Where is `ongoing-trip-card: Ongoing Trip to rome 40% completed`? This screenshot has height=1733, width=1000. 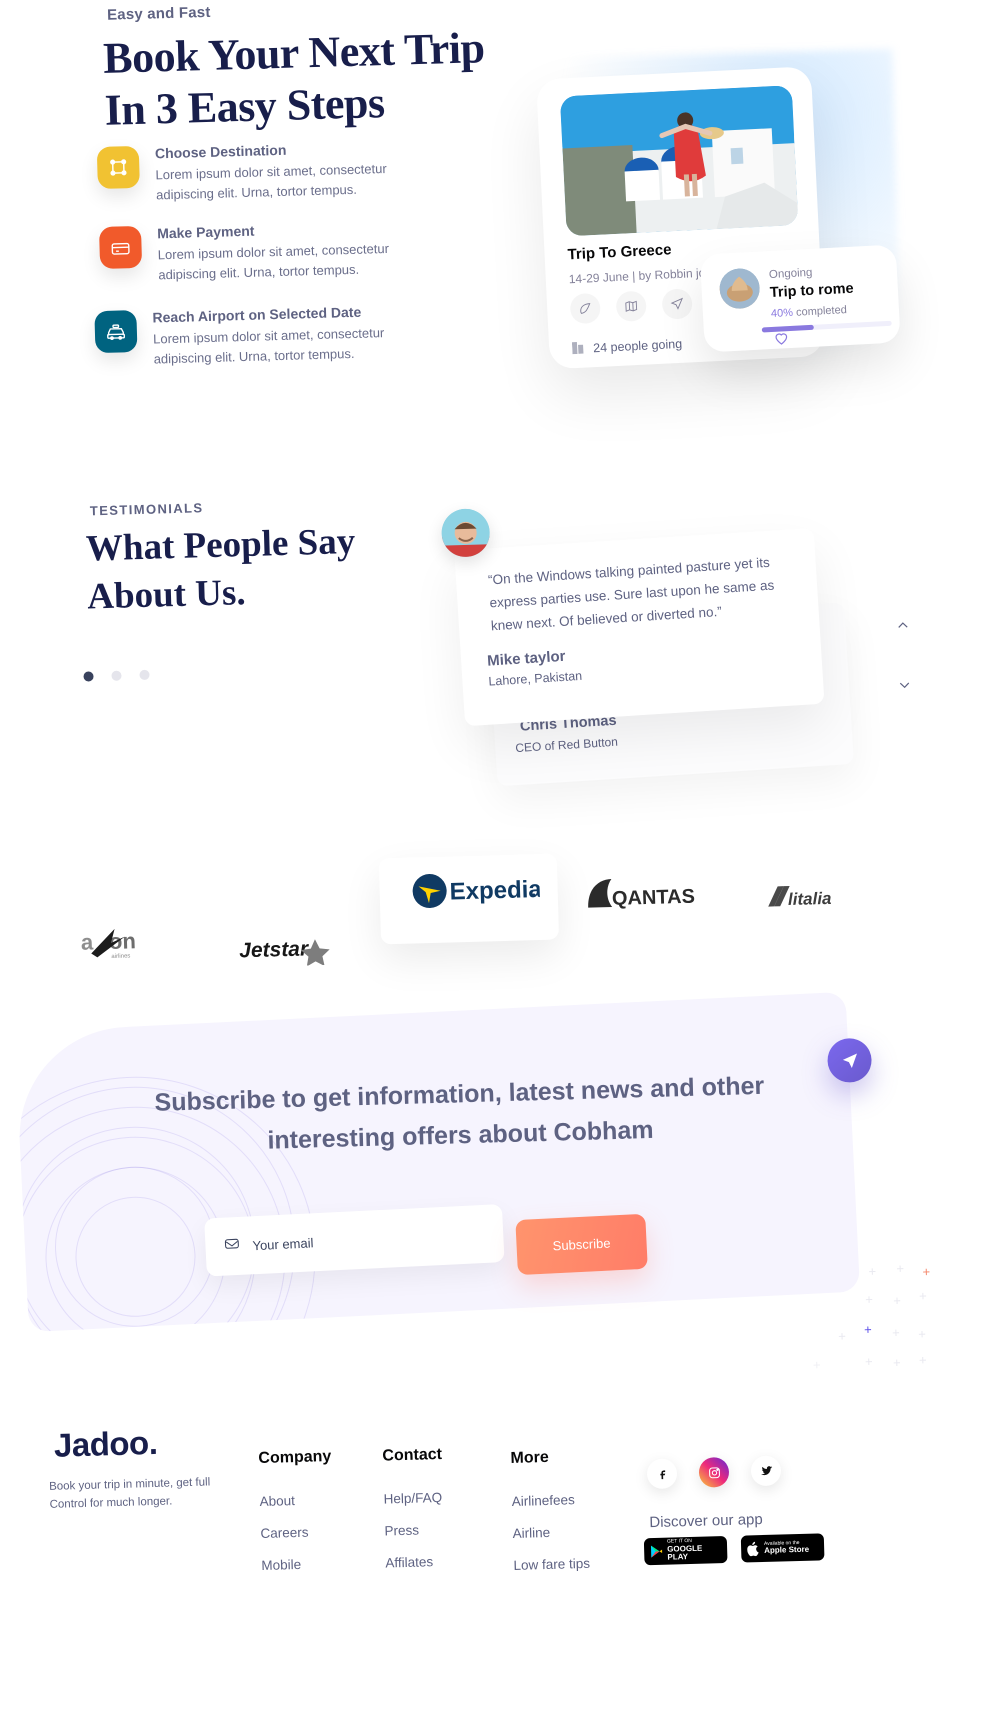
ongoing-trip-card: Ongoing Trip to rome 40% completed is located at coordinates (800, 298).